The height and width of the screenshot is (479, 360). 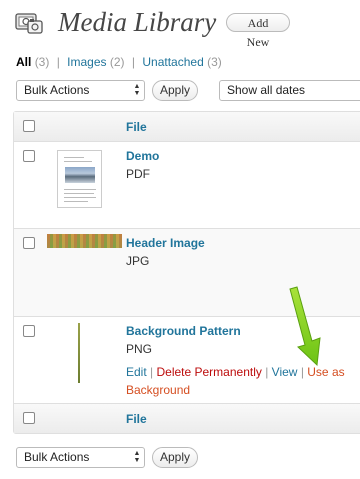 What do you see at coordinates (214, 62) in the screenshot?
I see `filter-unattached-count: (3)` at bounding box center [214, 62].